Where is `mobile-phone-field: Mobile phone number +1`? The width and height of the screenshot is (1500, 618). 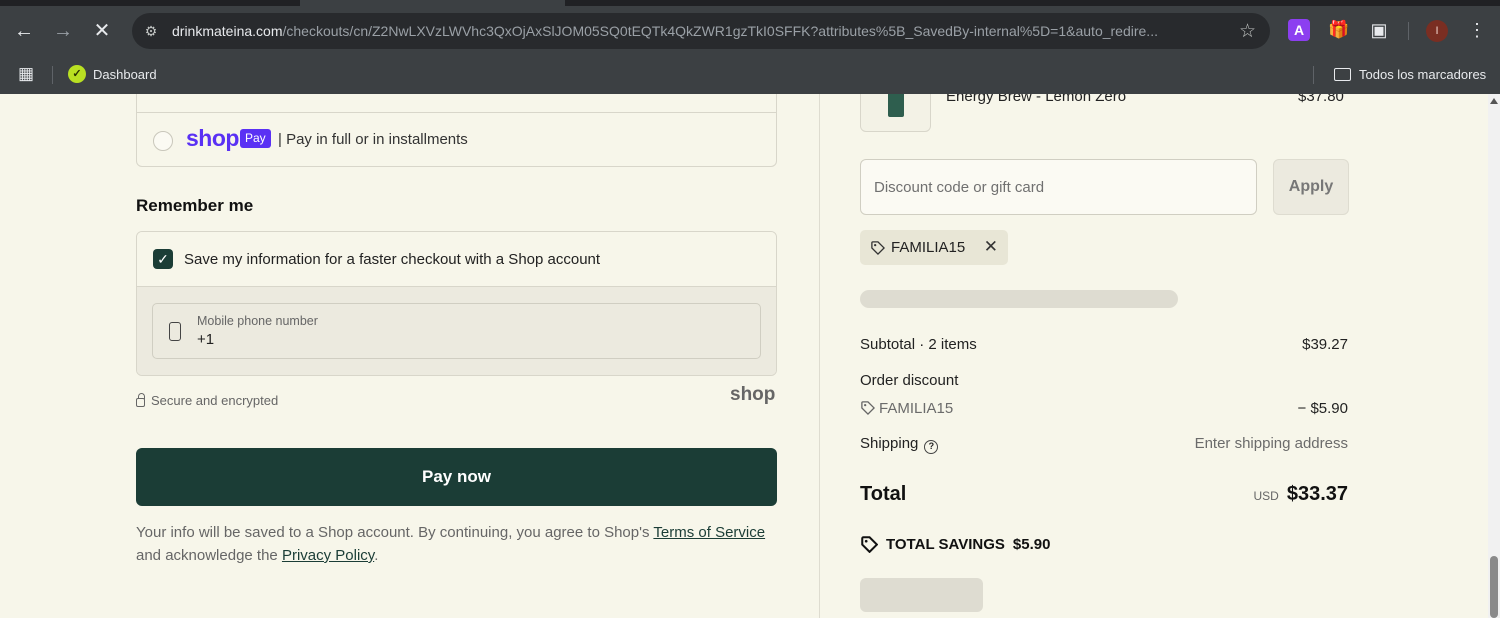 mobile-phone-field: Mobile phone number +1 is located at coordinates (456, 331).